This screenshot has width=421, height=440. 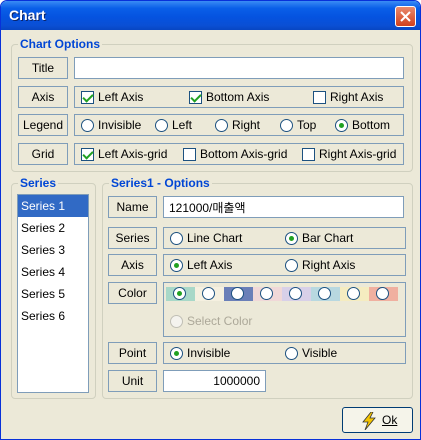 What do you see at coordinates (53, 228) in the screenshot?
I see `series-list-item-2: Series 2` at bounding box center [53, 228].